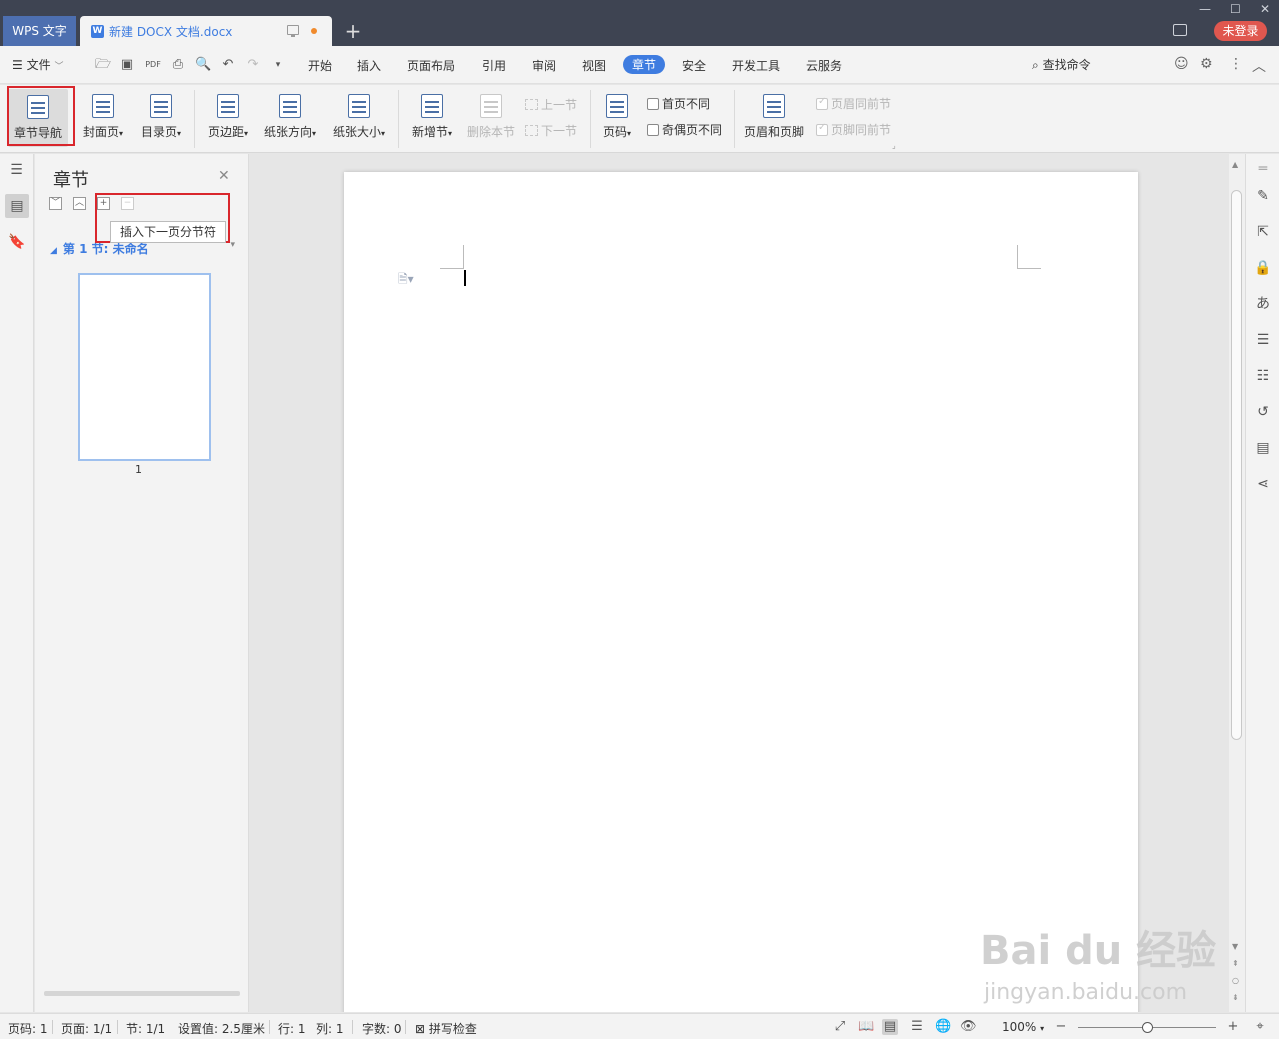 The height and width of the screenshot is (1039, 1279). Describe the element at coordinates (1236, 64) in the screenshot. I see `more-icon: ⋮` at that location.